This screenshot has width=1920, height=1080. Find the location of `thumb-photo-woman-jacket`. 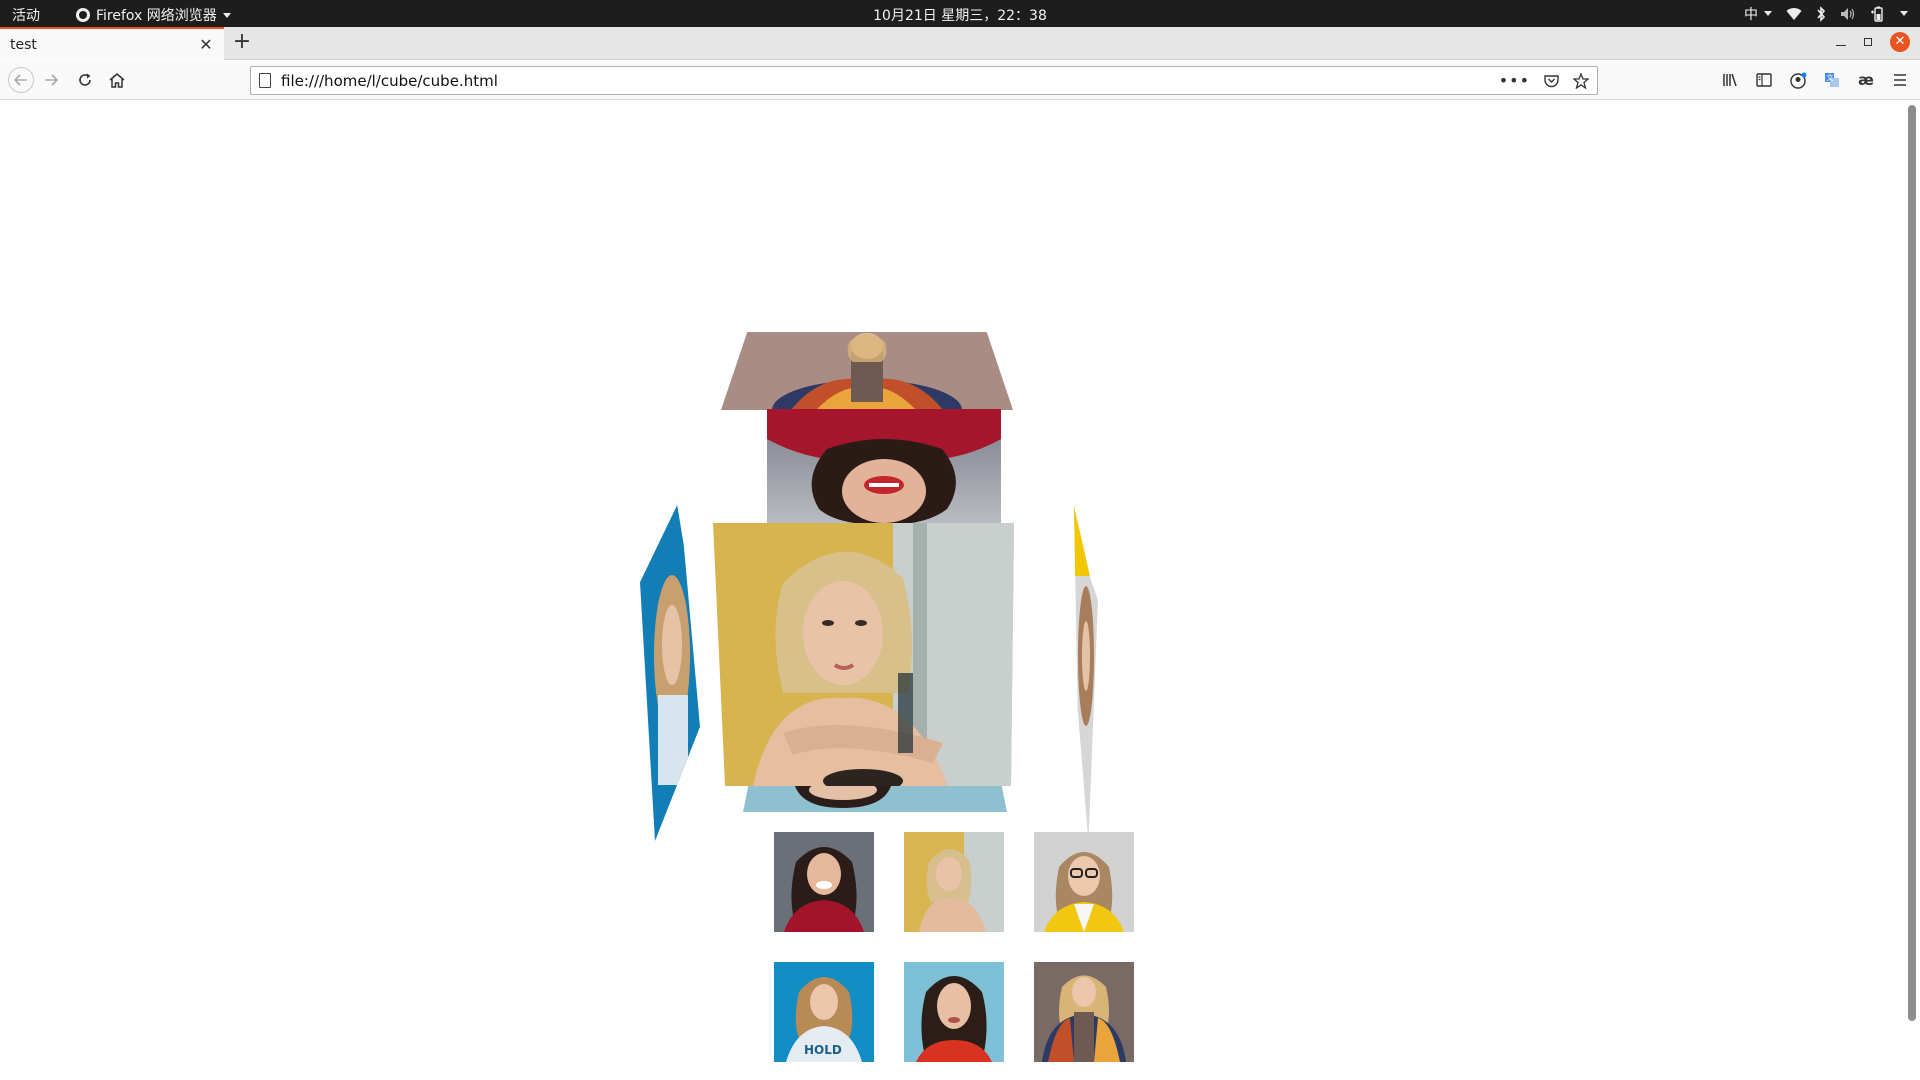

thumb-photo-woman-jacket is located at coordinates (1084, 1012).